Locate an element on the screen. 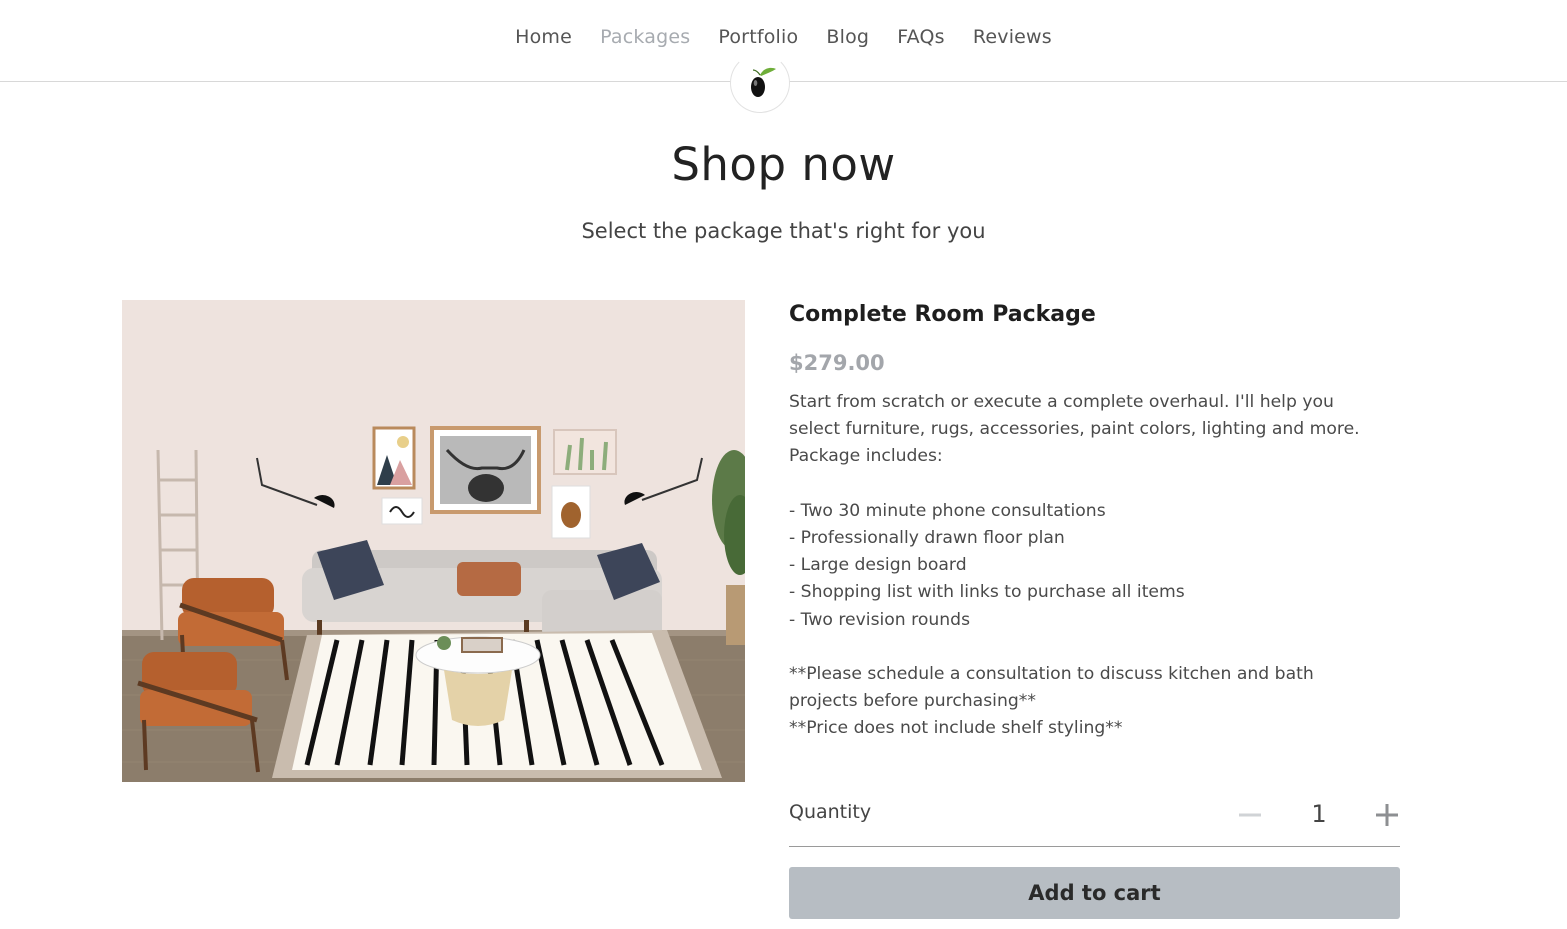 This screenshot has height=929, width=1567. nav-packages-link: Packages is located at coordinates (645, 37).